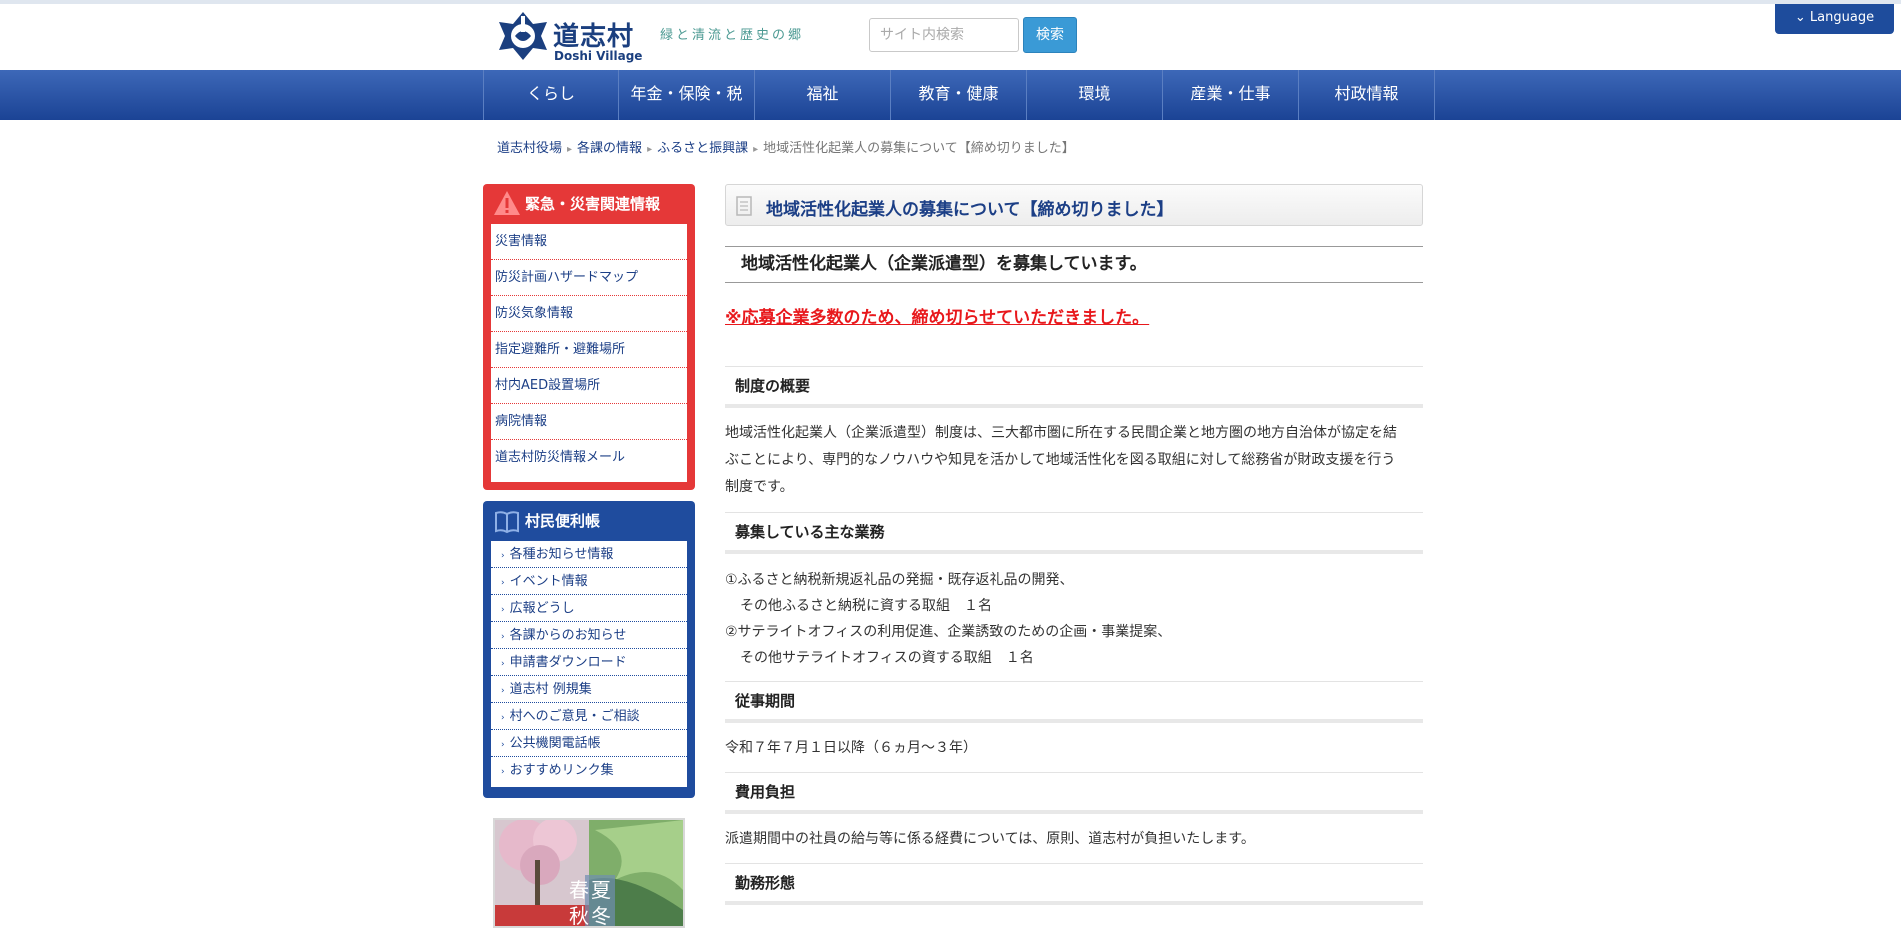  I want to click on convenience-link-downloads: › 申請書ダウンロード, so click(589, 662).